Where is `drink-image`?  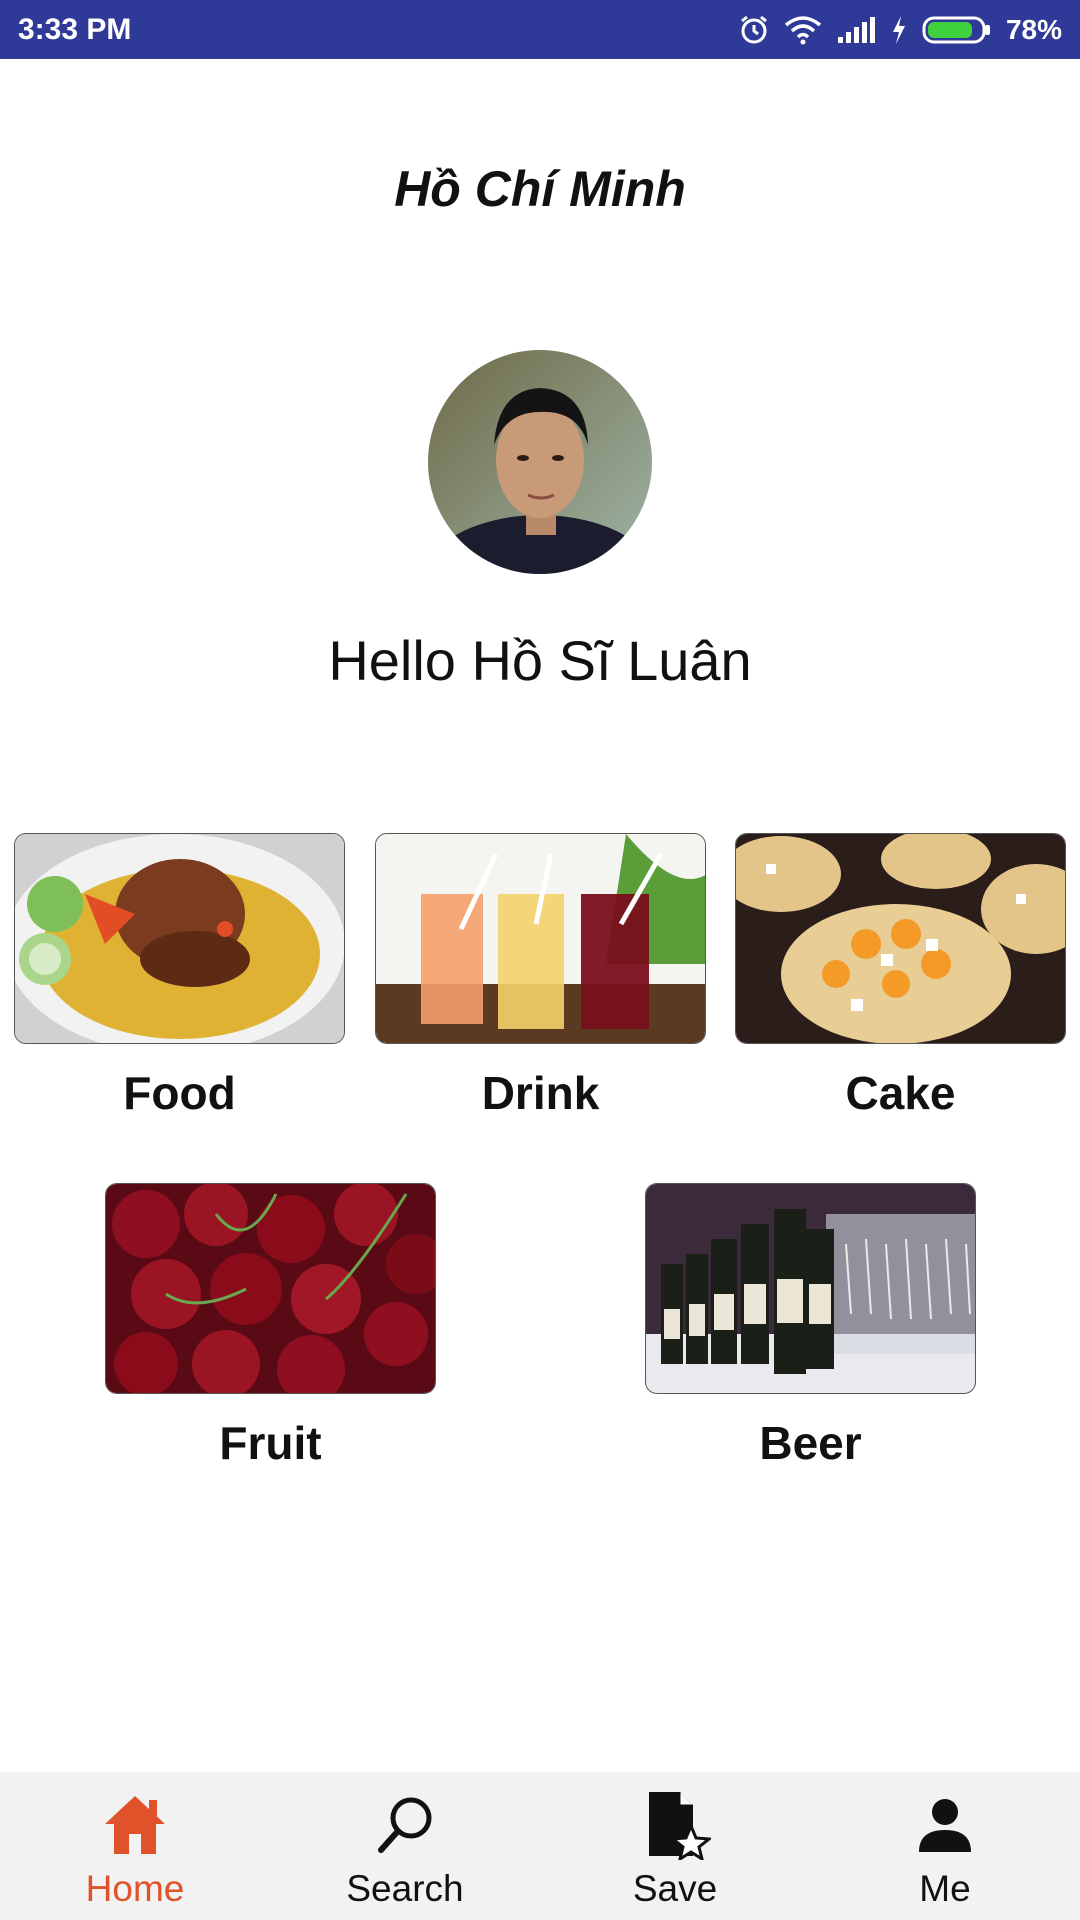
drink-image is located at coordinates (540, 938).